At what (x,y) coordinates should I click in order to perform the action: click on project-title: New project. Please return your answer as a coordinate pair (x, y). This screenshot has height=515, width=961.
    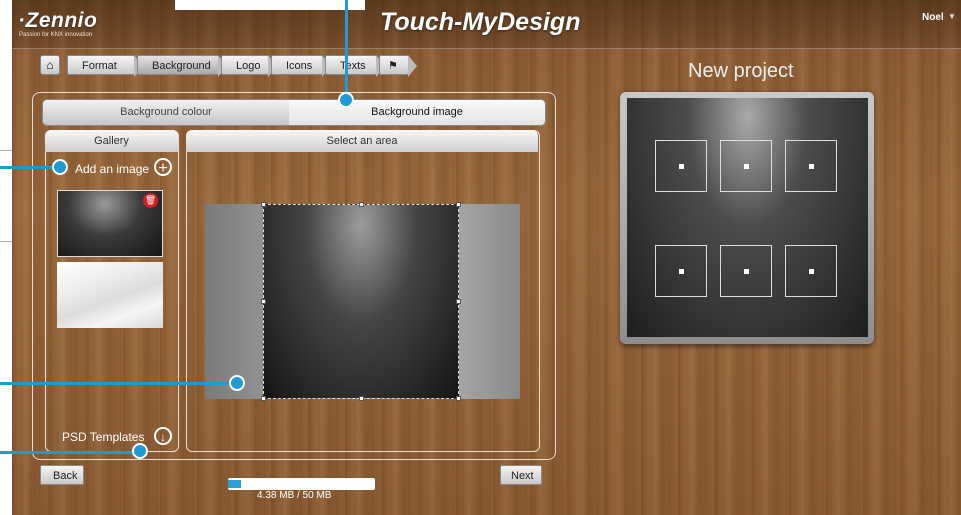
    Looking at the image, I should click on (741, 71).